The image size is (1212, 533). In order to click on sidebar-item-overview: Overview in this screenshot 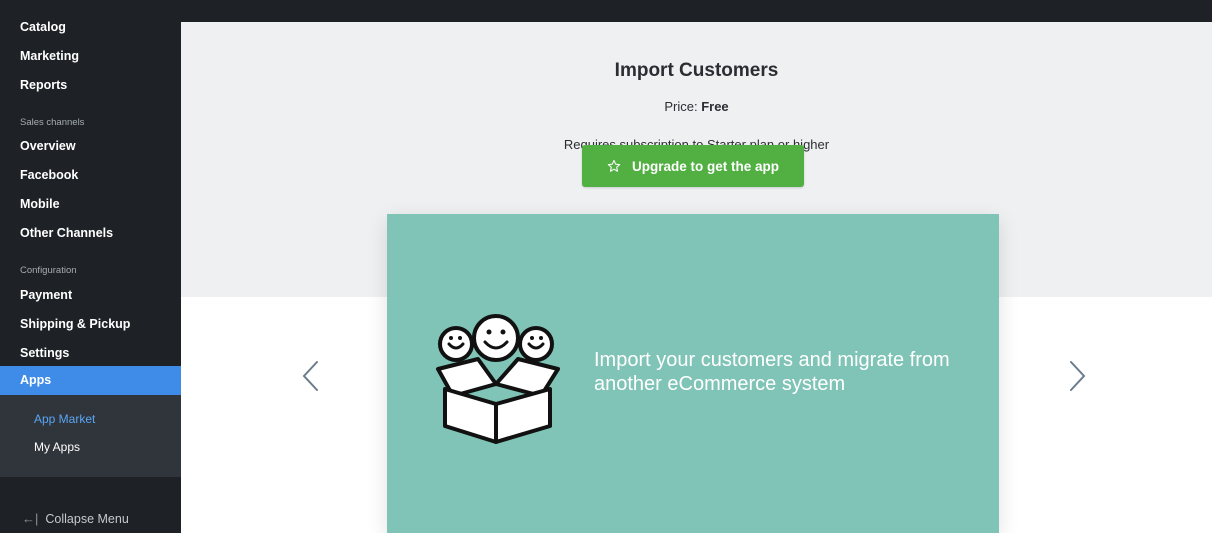, I will do `click(48, 146)`.